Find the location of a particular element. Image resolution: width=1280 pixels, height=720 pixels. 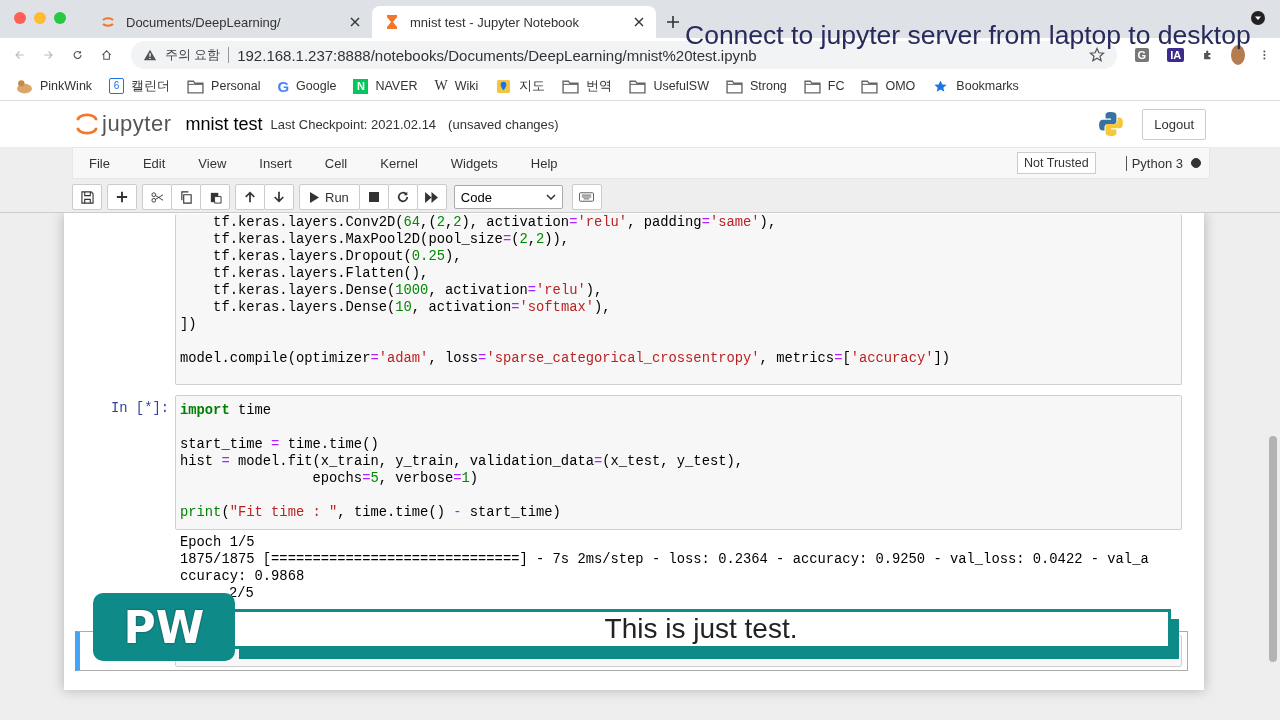

copy-button is located at coordinates (186, 197).